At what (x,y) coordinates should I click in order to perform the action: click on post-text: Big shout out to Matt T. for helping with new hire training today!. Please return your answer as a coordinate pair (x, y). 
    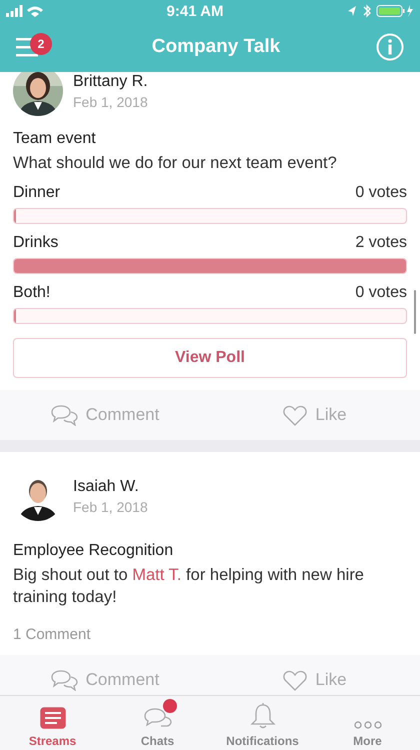
    Looking at the image, I should click on (189, 586).